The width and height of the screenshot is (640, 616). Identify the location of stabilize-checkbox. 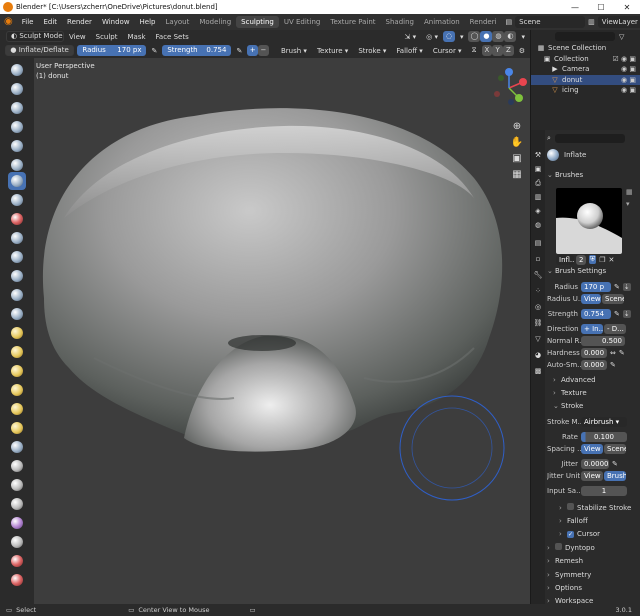
(570, 506).